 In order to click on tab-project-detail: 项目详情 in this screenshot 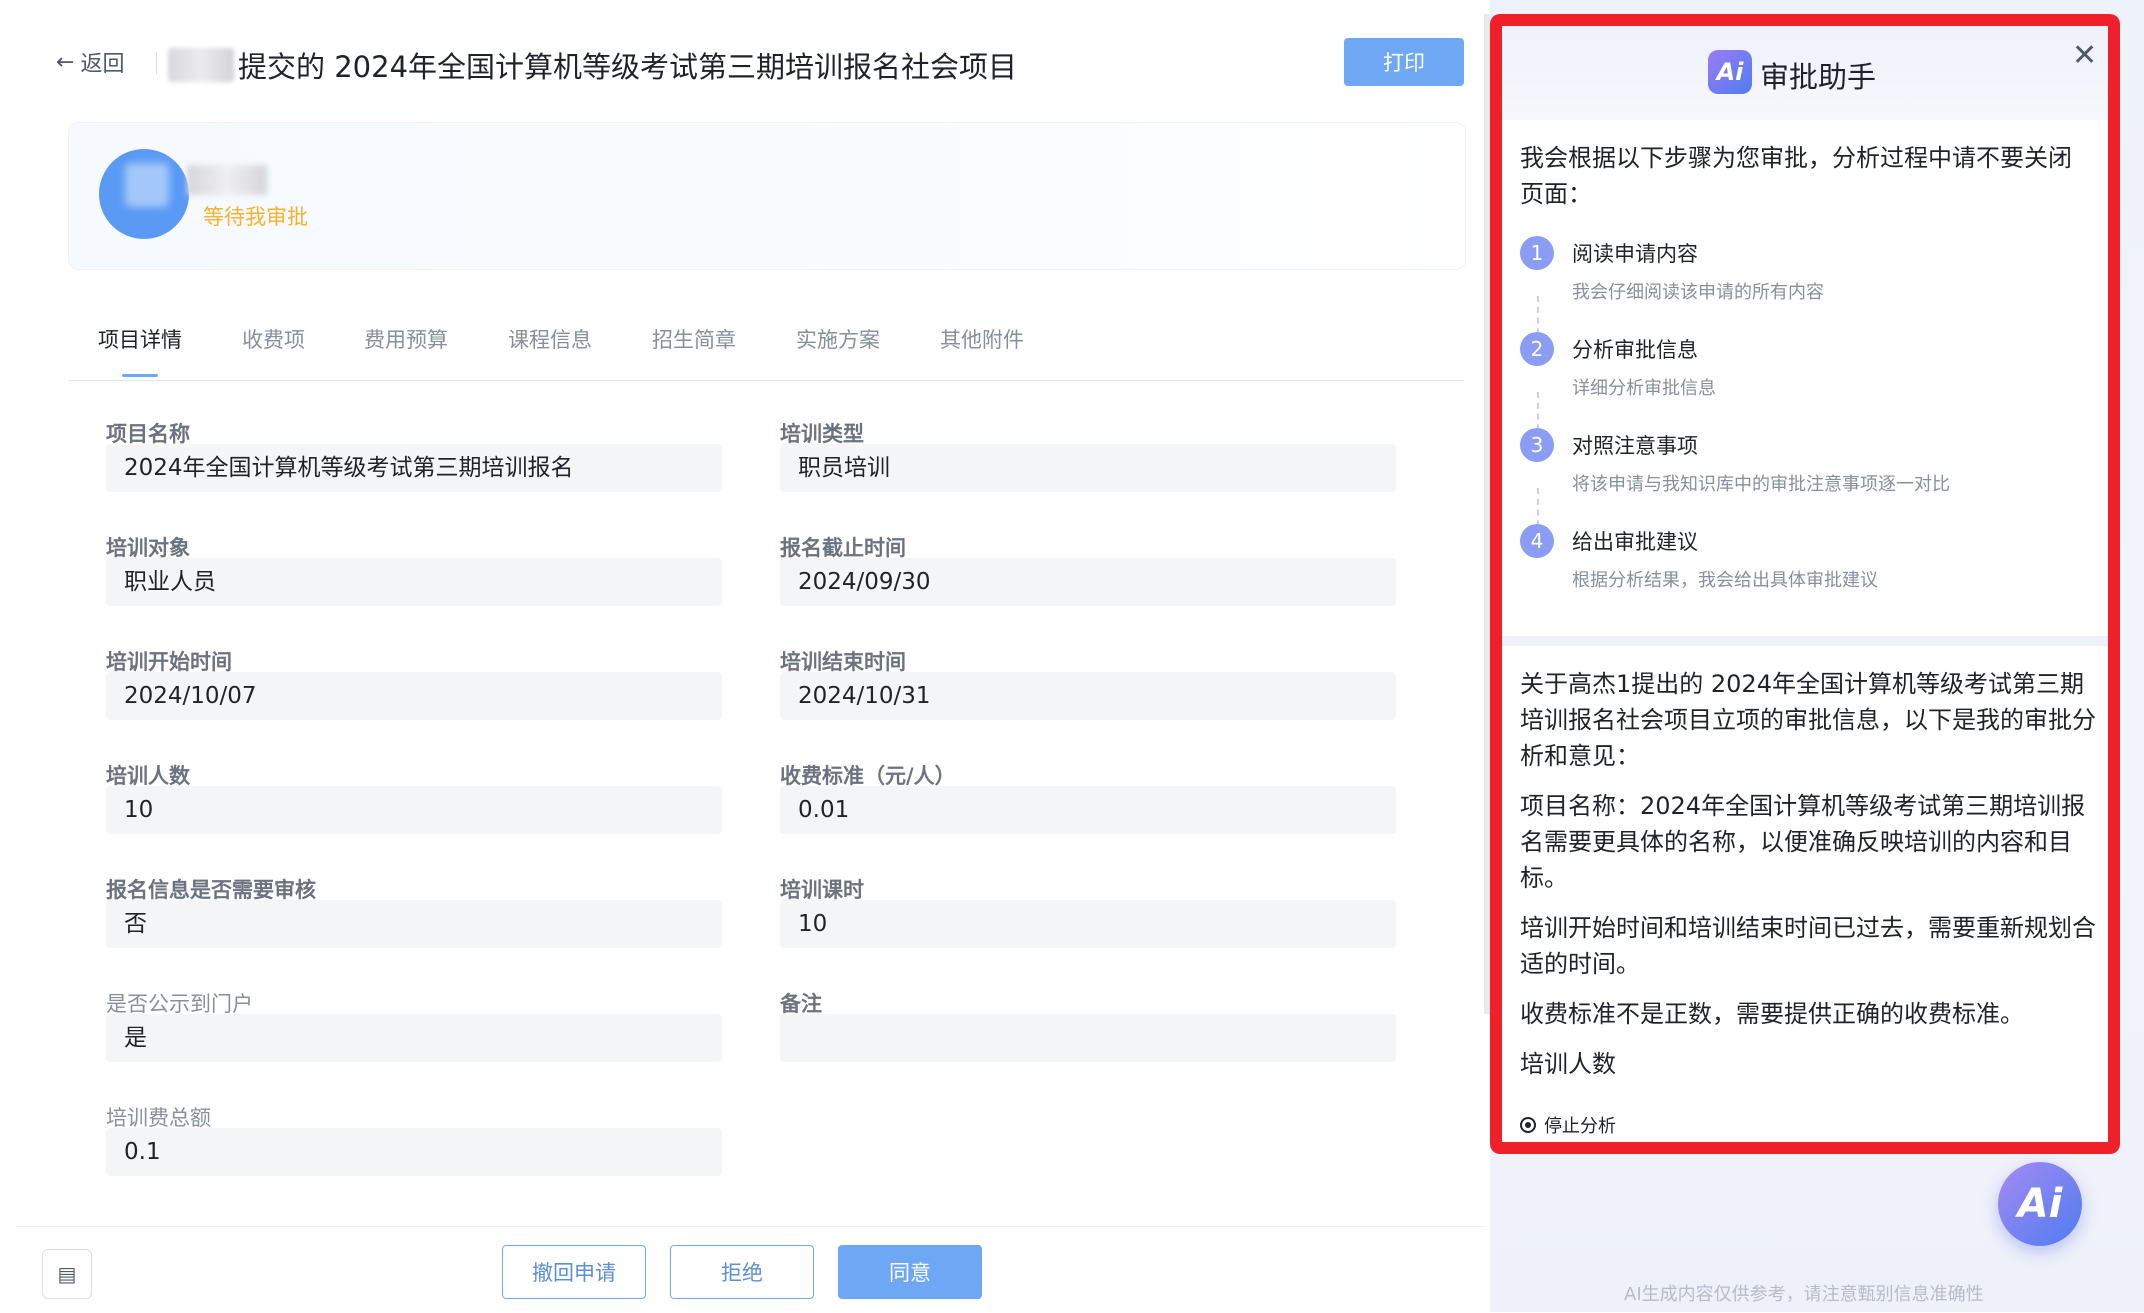, I will do `click(140, 339)`.